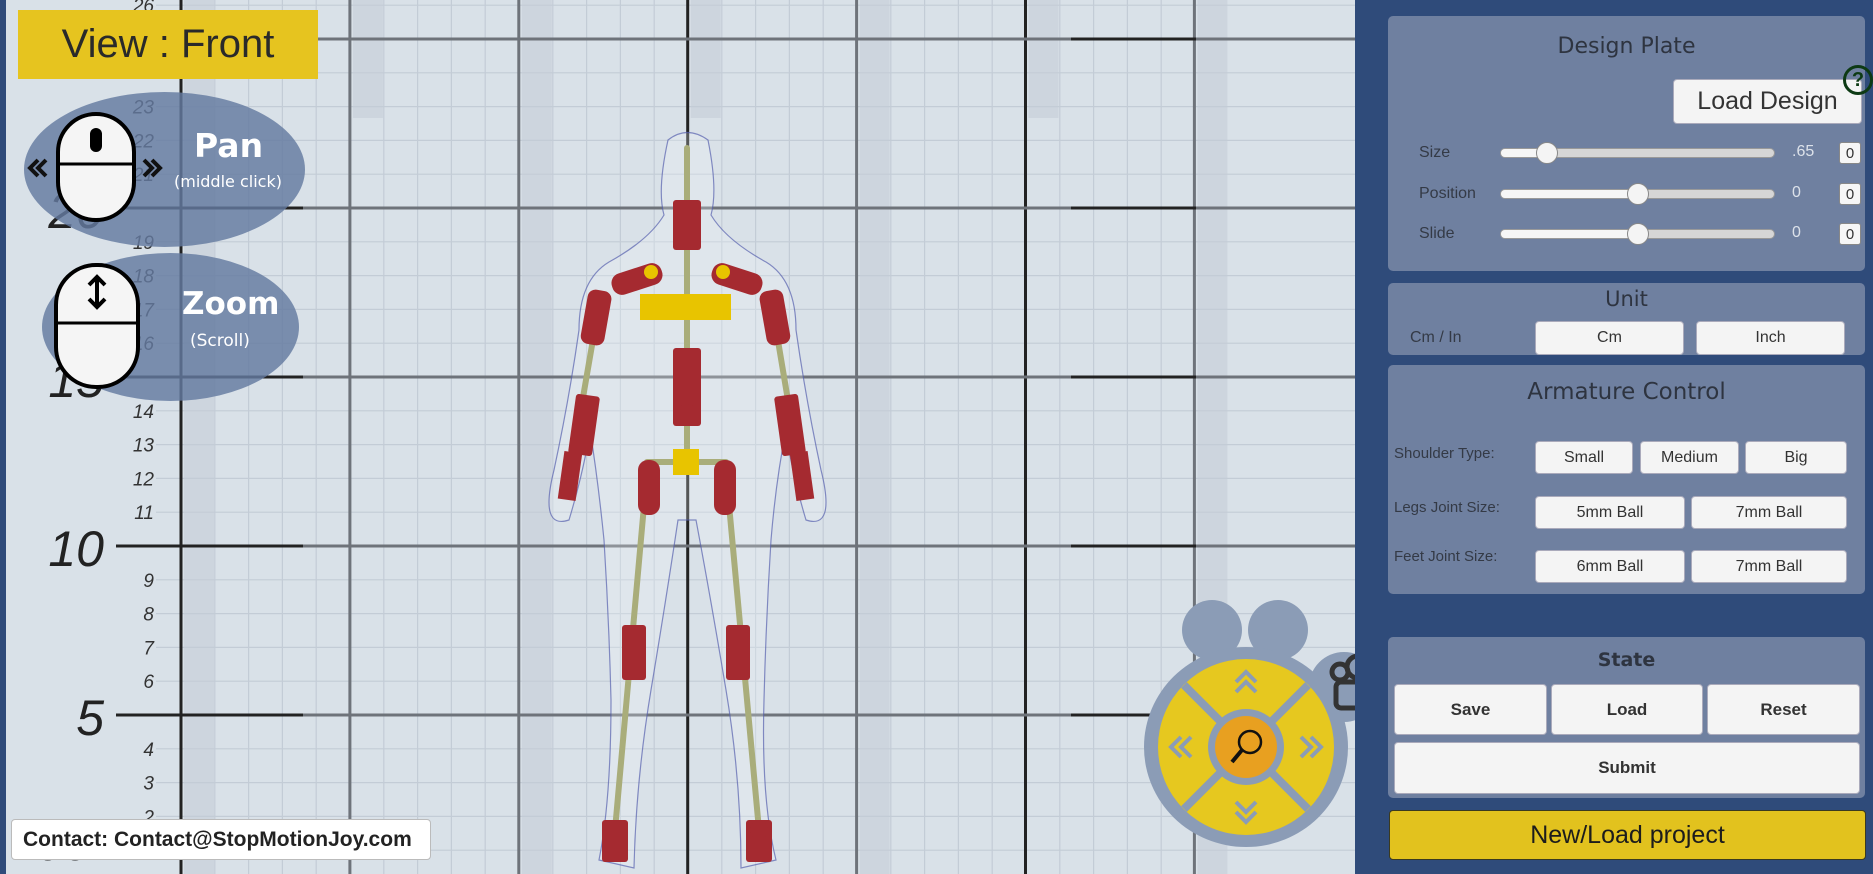 Image resolution: width=1873 pixels, height=874 pixels. Describe the element at coordinates (1627, 709) in the screenshot. I see `load-button: Load` at that location.